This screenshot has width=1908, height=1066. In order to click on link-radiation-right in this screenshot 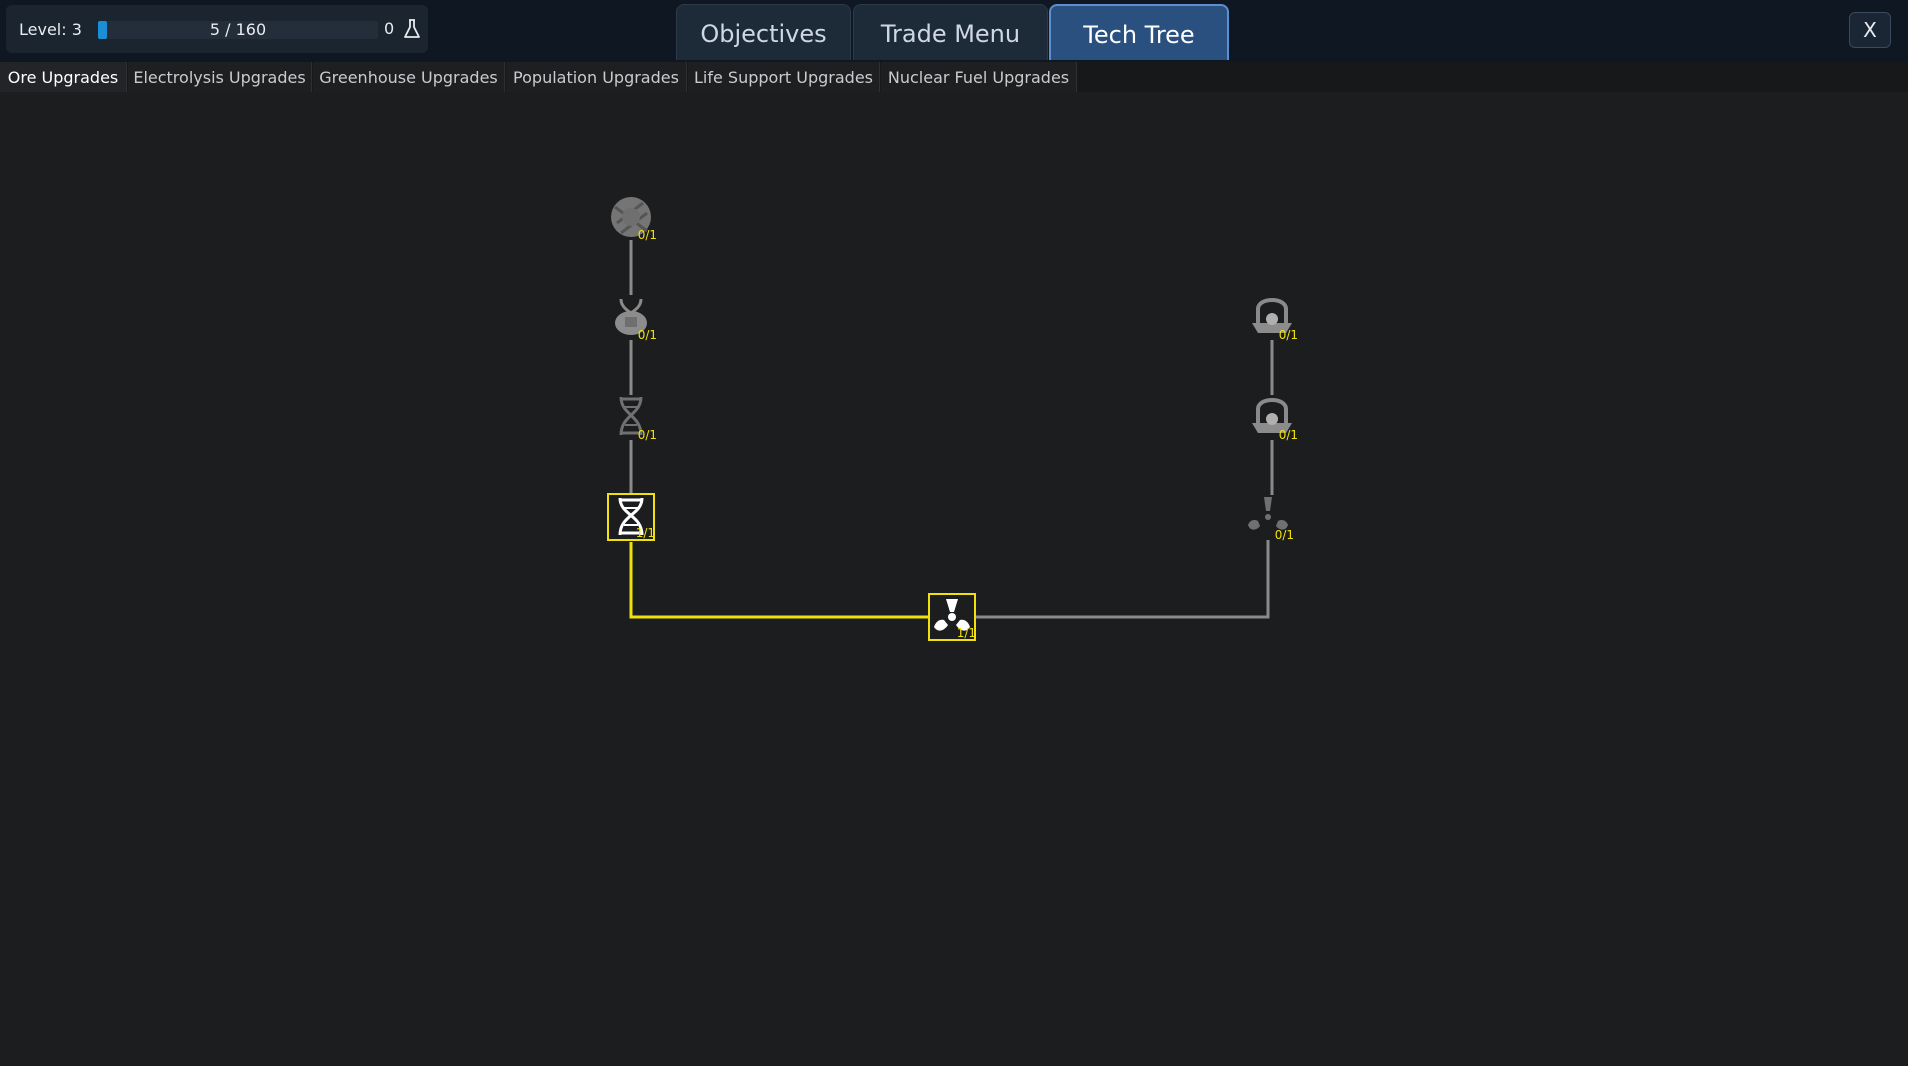, I will do `click(1123, 579)`.